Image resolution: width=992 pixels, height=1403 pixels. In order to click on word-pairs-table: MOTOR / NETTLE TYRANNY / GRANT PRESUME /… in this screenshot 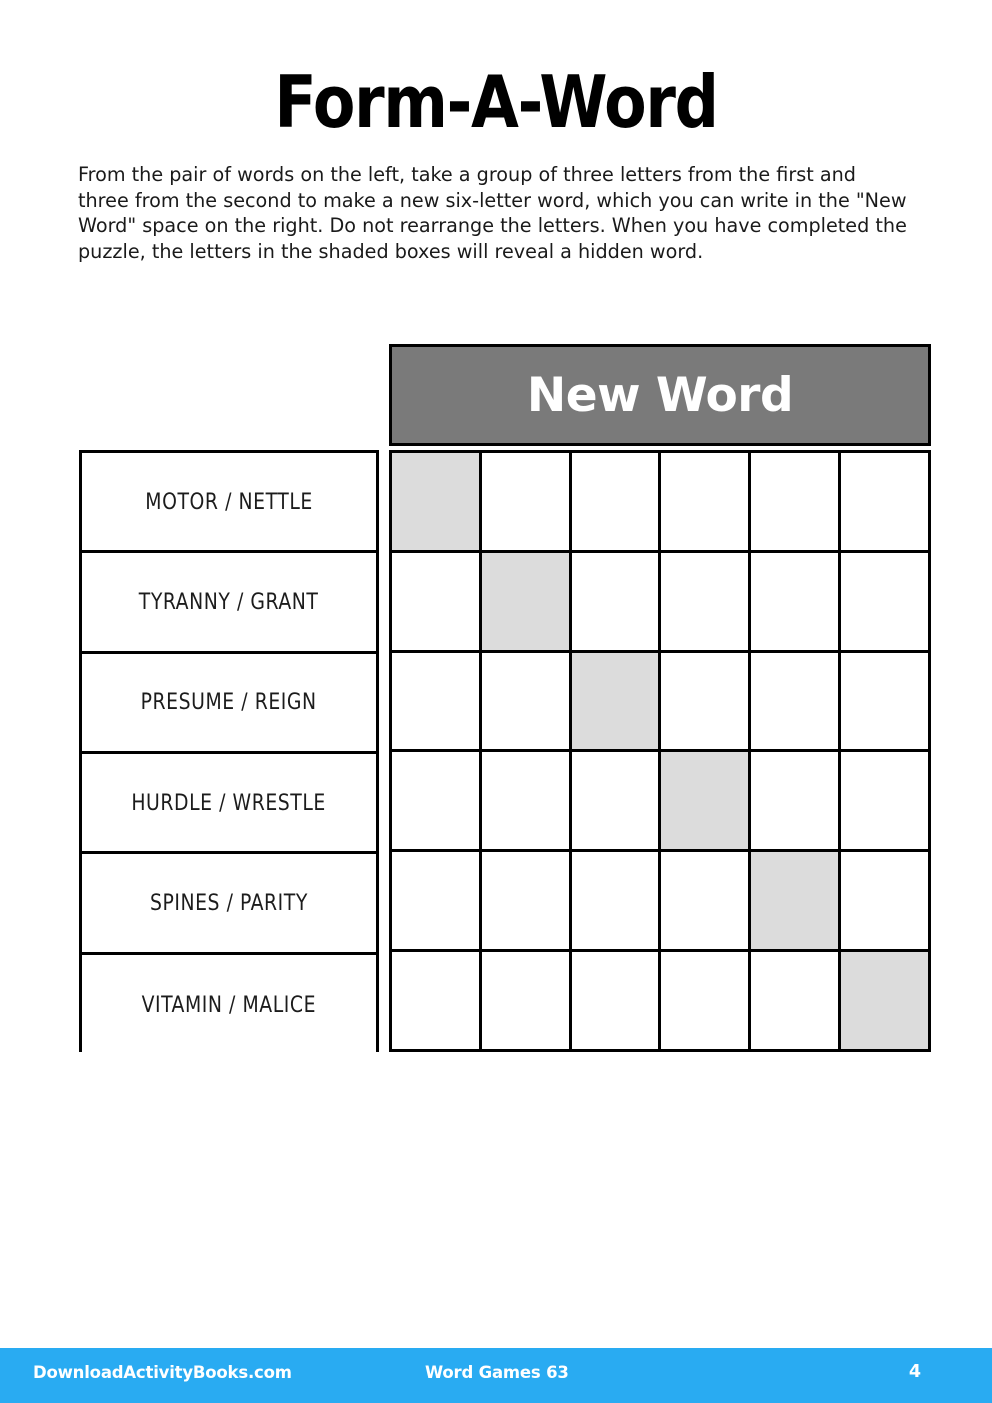, I will do `click(229, 752)`.